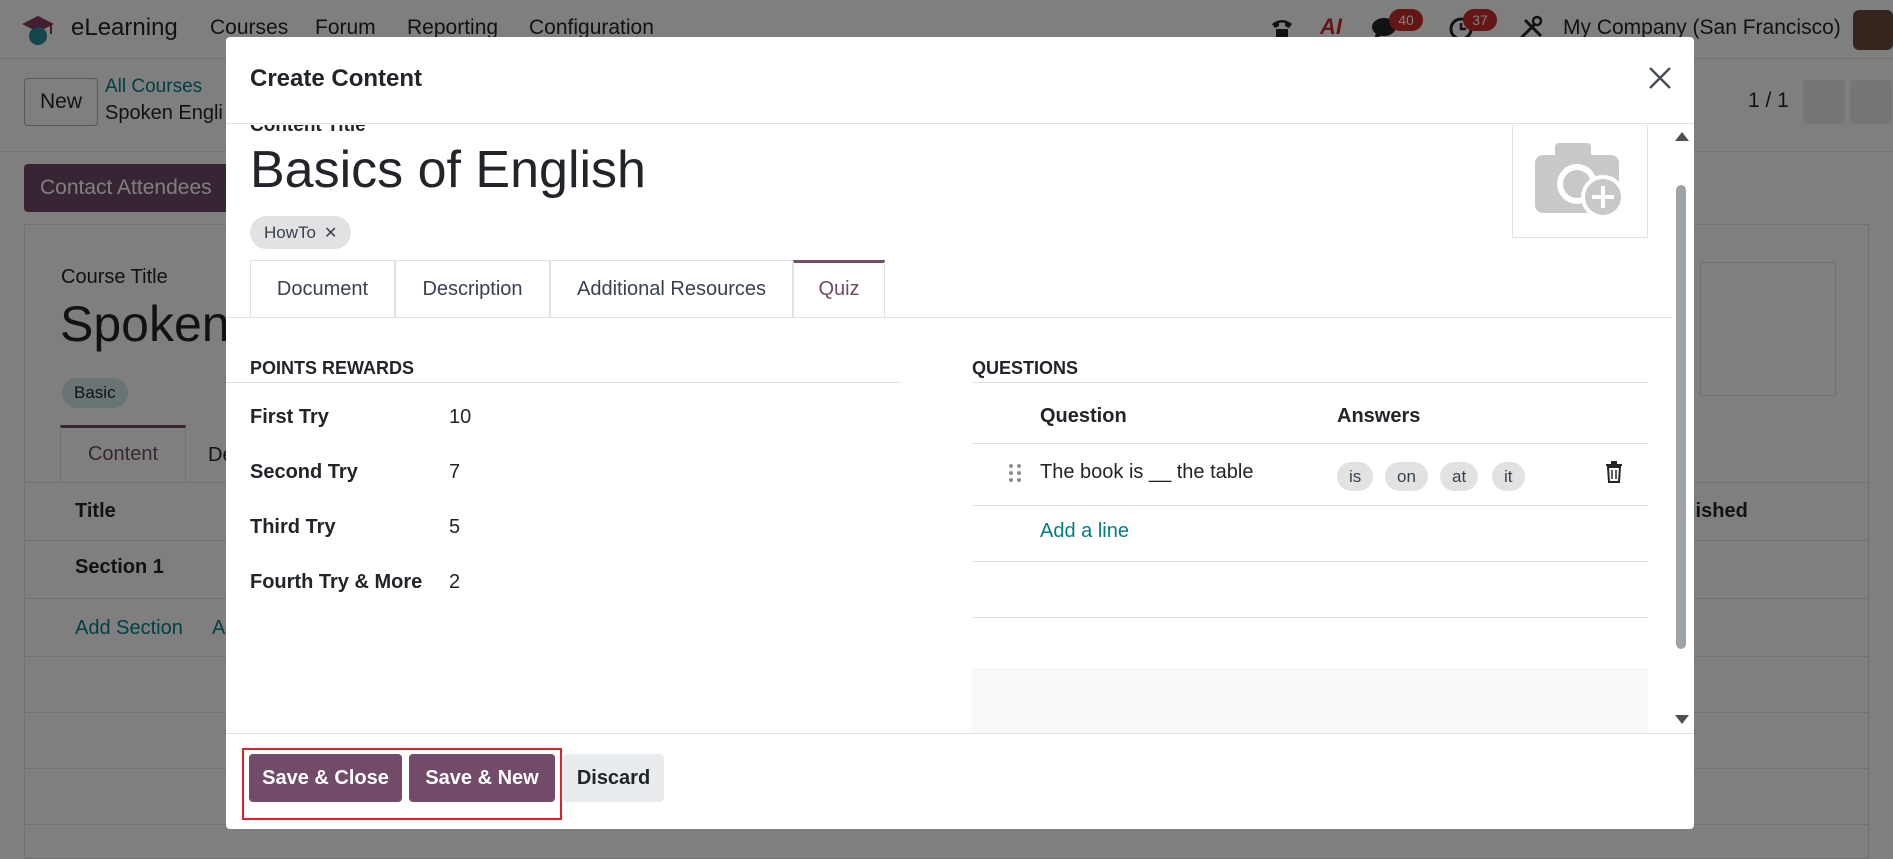 This screenshot has height=859, width=1893. Describe the element at coordinates (308, 130) in the screenshot. I see `content-title-label: Content Title` at that location.